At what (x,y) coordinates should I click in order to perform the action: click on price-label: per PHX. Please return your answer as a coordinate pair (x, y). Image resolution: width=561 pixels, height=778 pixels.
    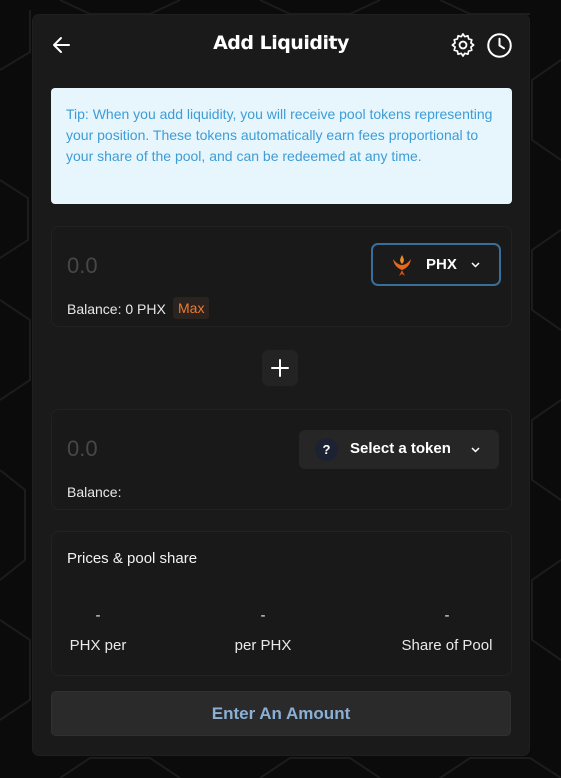
    Looking at the image, I should click on (263, 645).